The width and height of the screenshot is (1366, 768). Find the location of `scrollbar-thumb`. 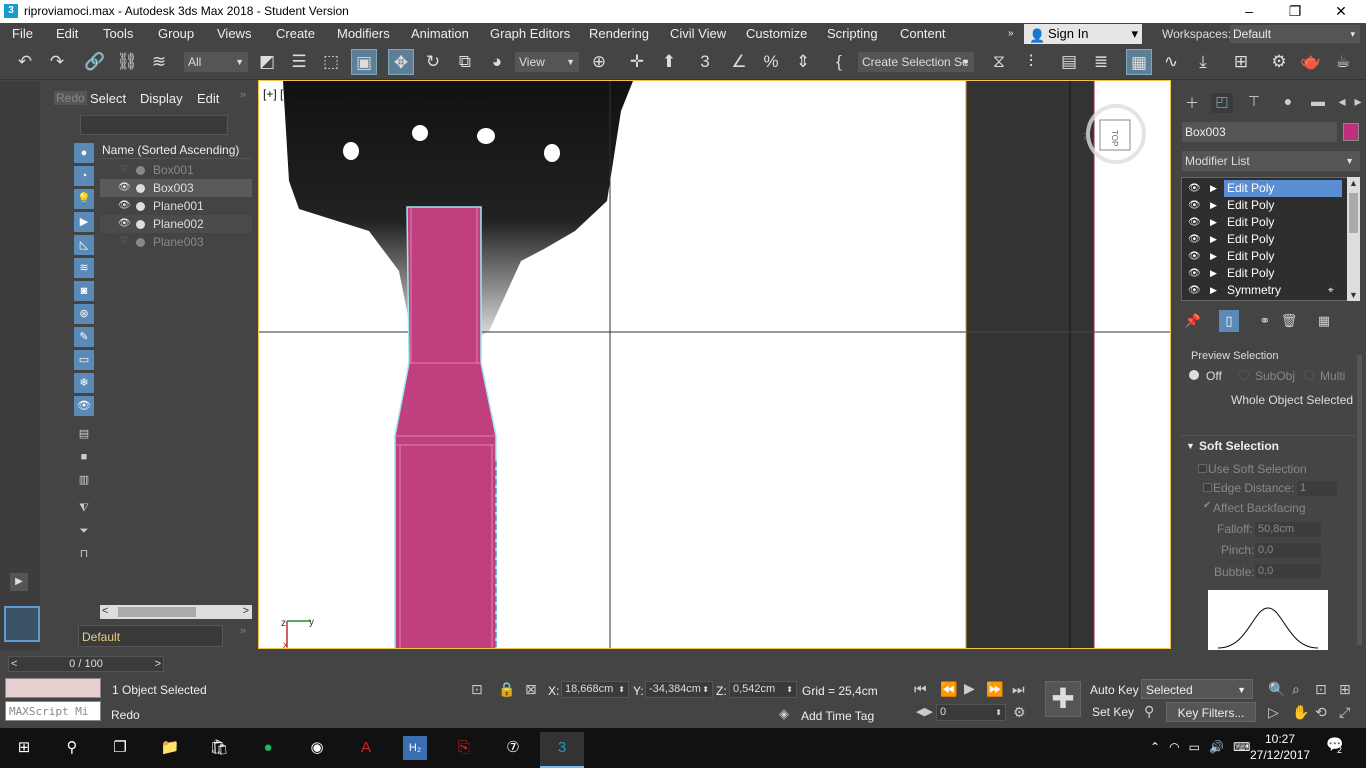

scrollbar-thumb is located at coordinates (157, 612).